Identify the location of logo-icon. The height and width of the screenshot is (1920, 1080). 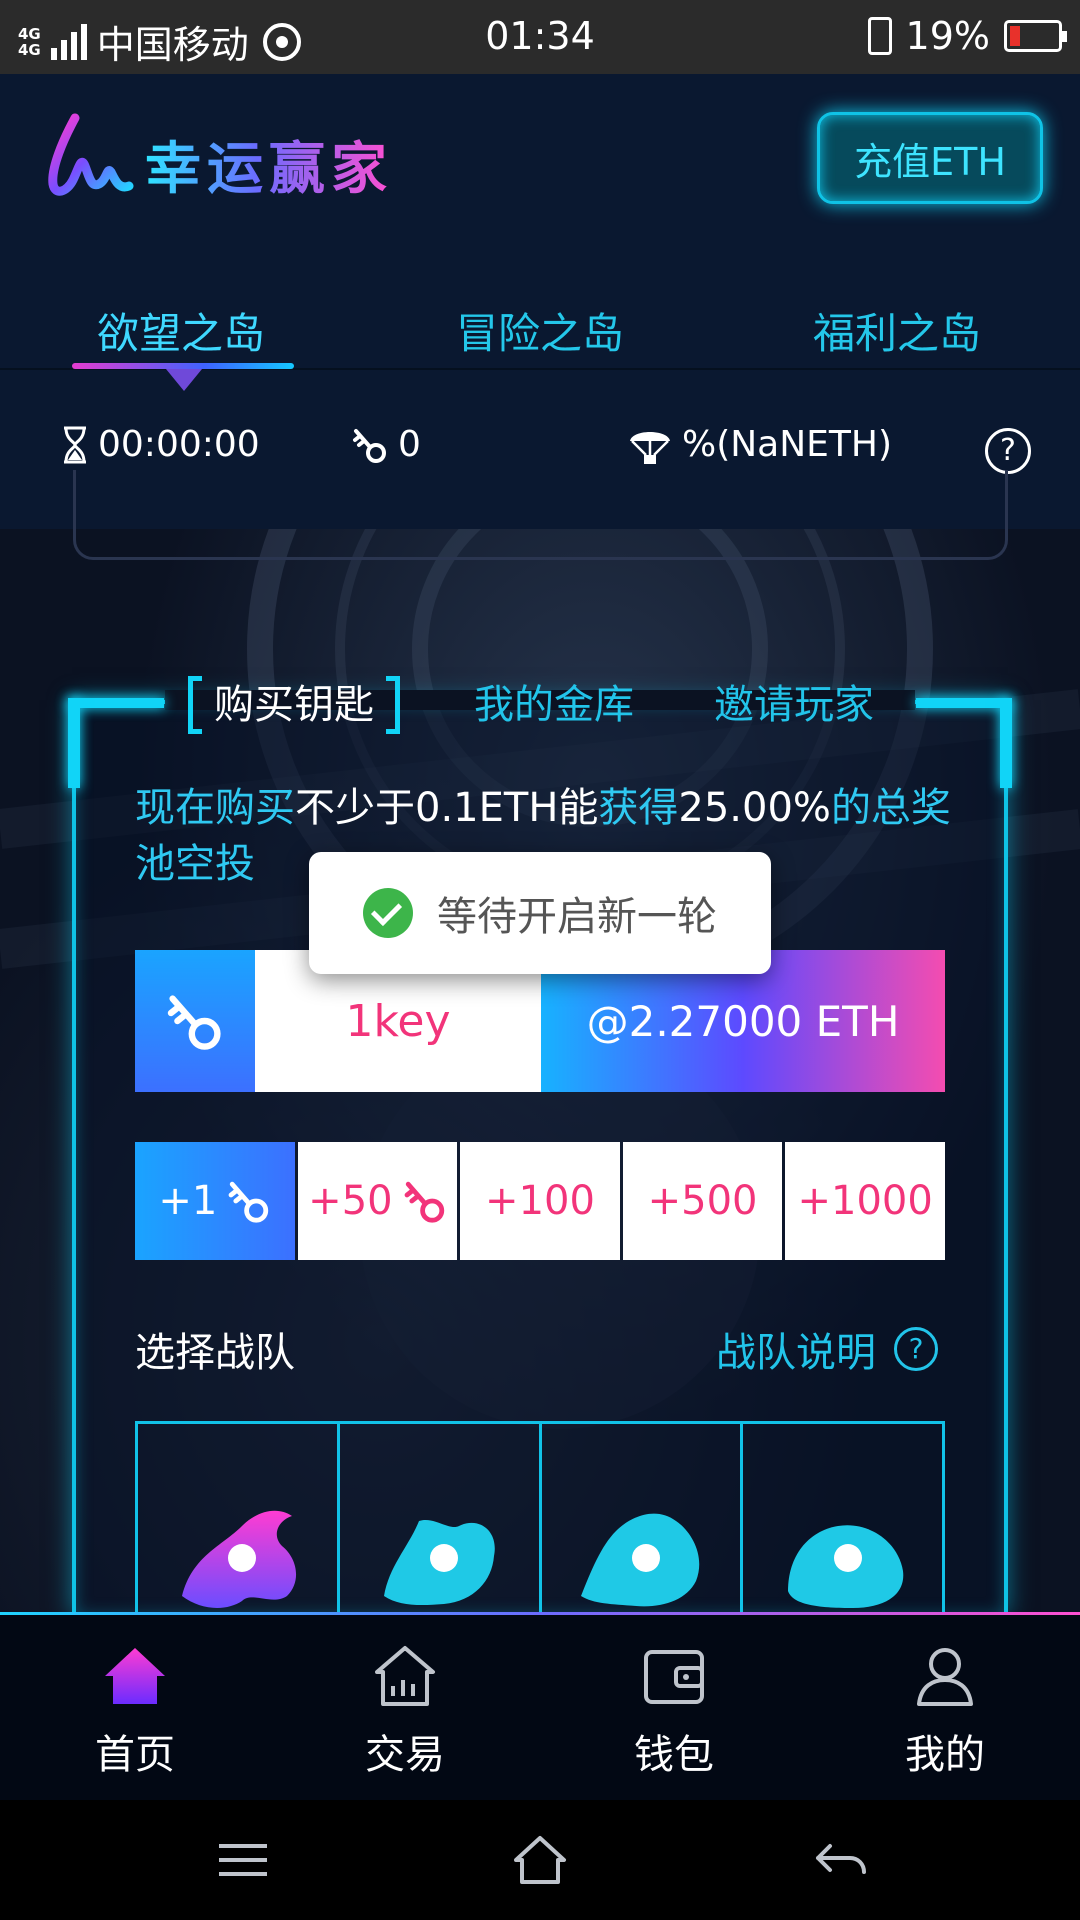
(91, 154).